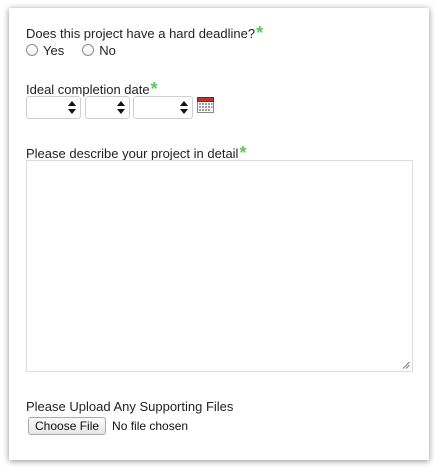  I want to click on choose-file-button: Choose File, so click(67, 426).